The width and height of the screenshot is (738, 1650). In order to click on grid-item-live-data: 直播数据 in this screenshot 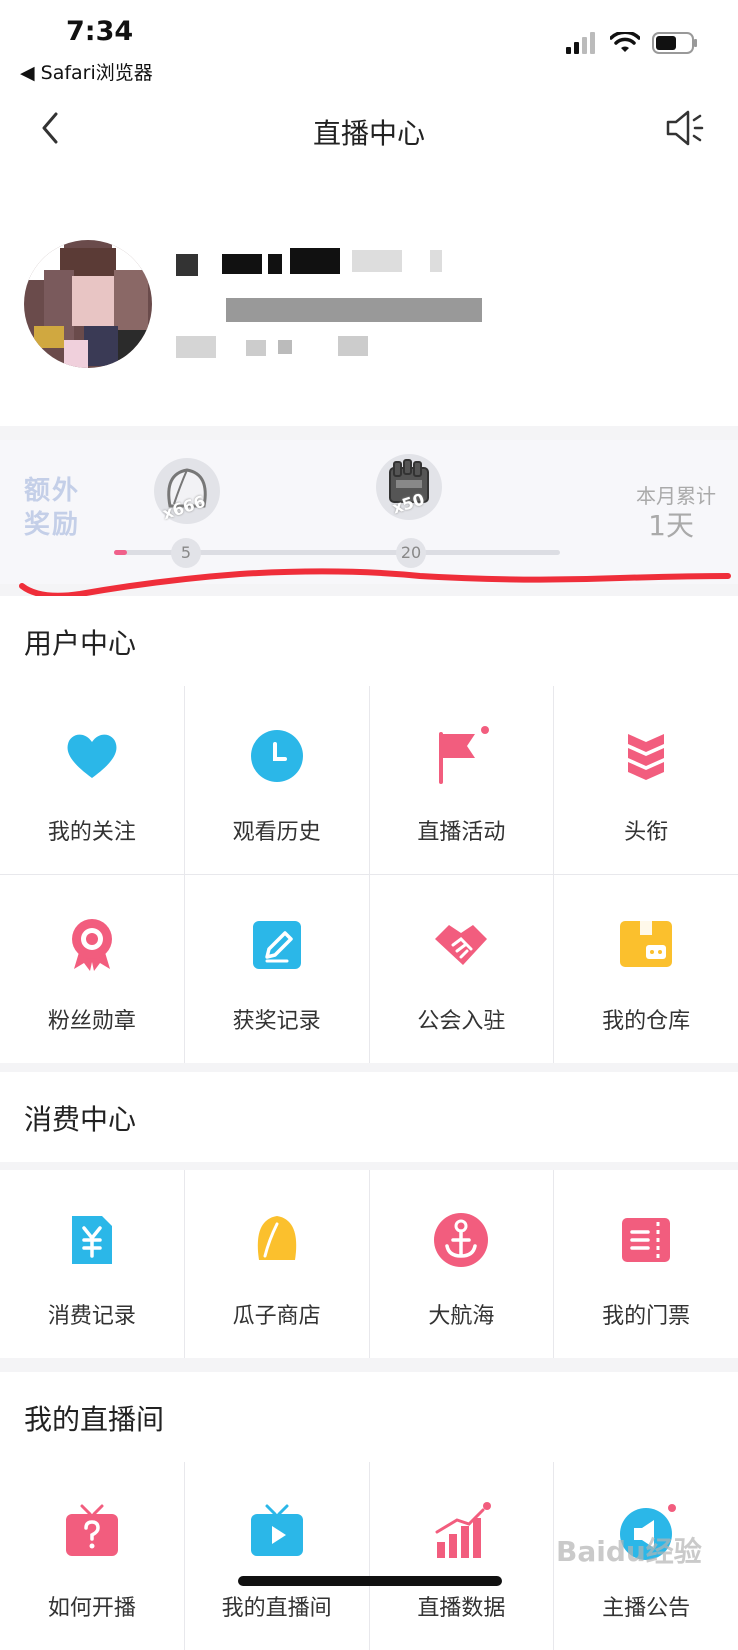, I will do `click(461, 1556)`.